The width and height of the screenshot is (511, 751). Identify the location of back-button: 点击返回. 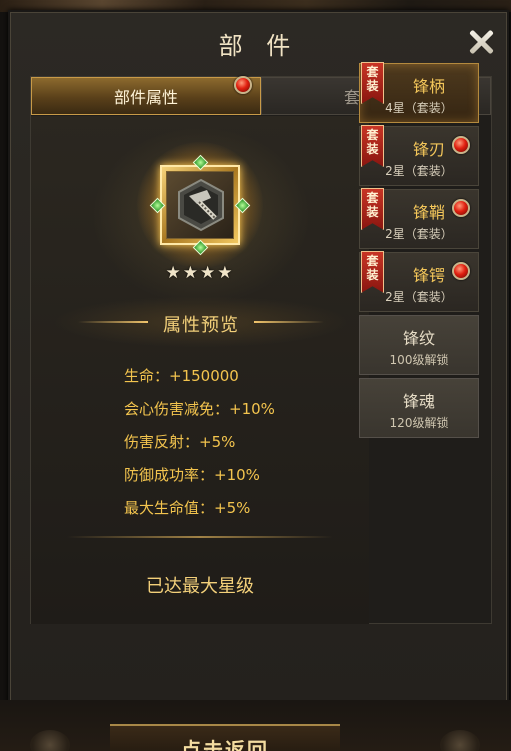
(225, 737).